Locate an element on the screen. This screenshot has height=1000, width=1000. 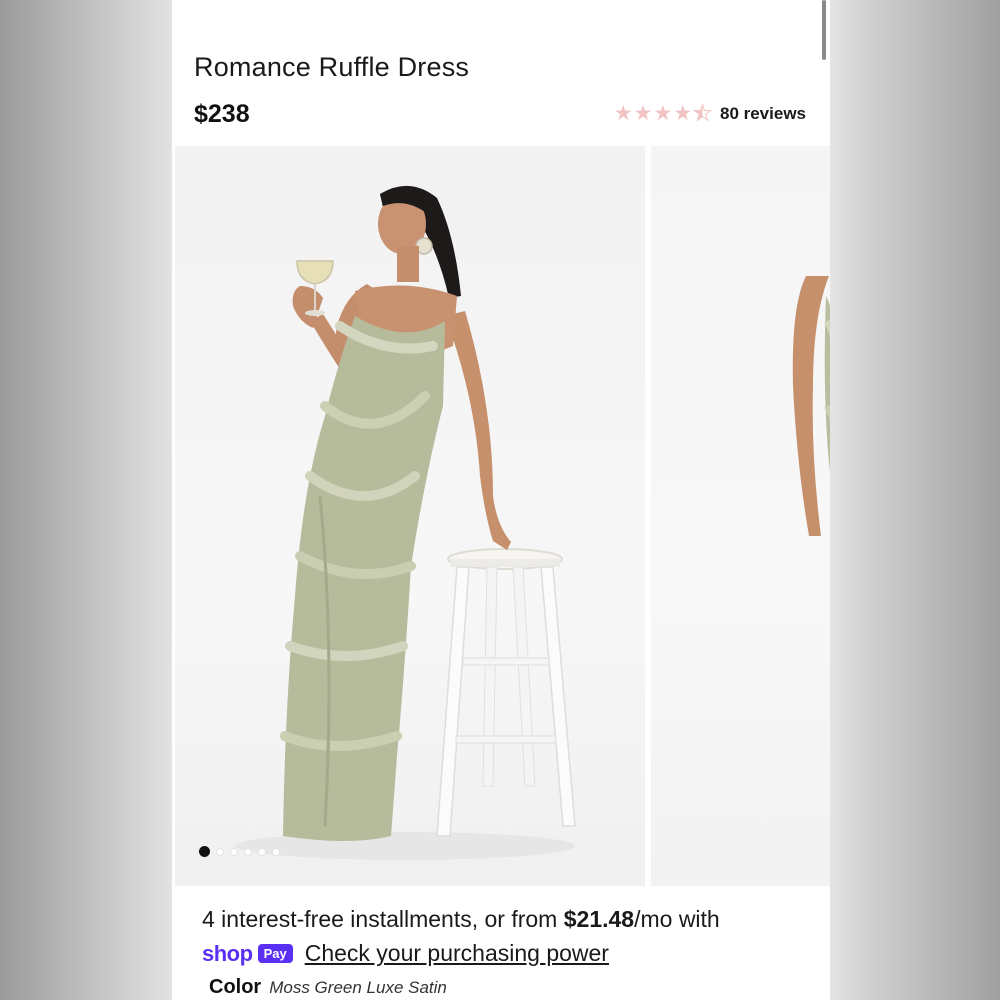
reviews-link: 80 reviews is located at coordinates (763, 114).